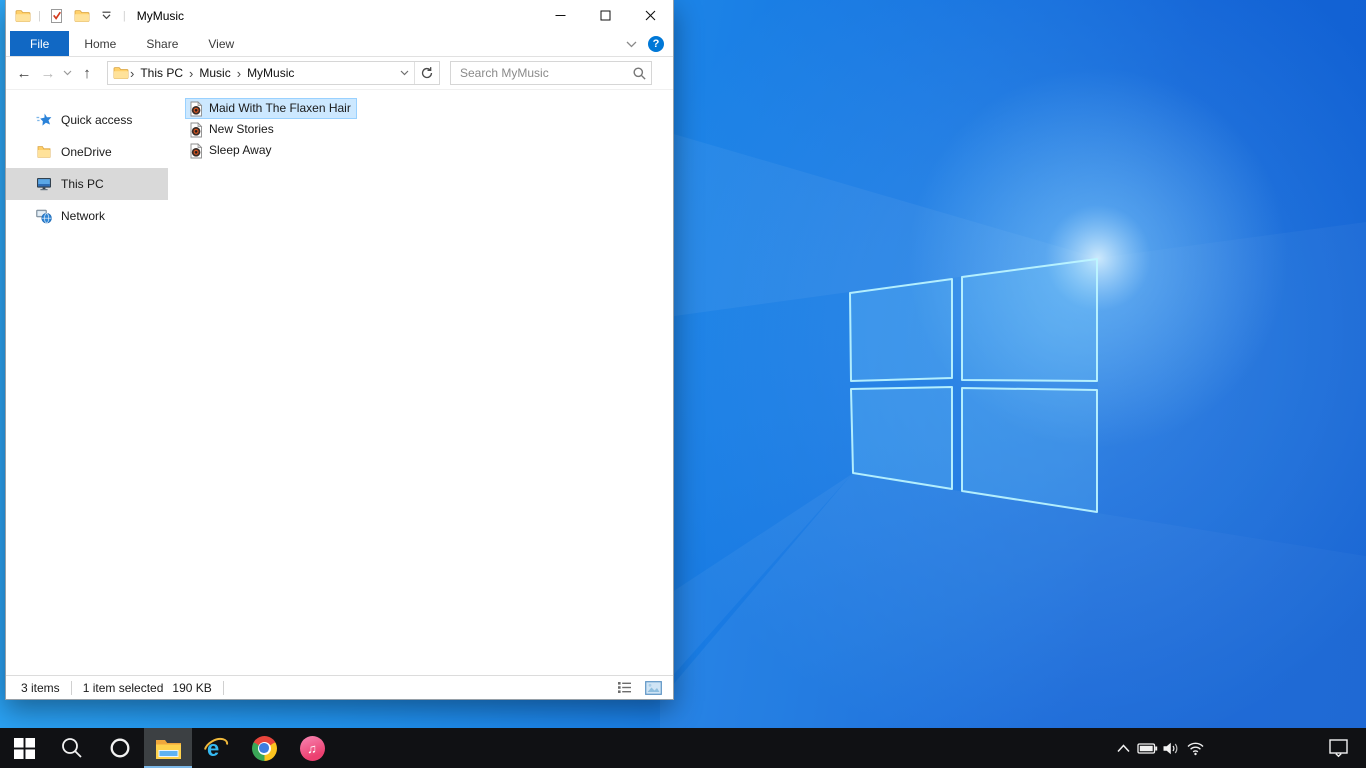  I want to click on music-note-glyph: ♫, so click(312, 748).